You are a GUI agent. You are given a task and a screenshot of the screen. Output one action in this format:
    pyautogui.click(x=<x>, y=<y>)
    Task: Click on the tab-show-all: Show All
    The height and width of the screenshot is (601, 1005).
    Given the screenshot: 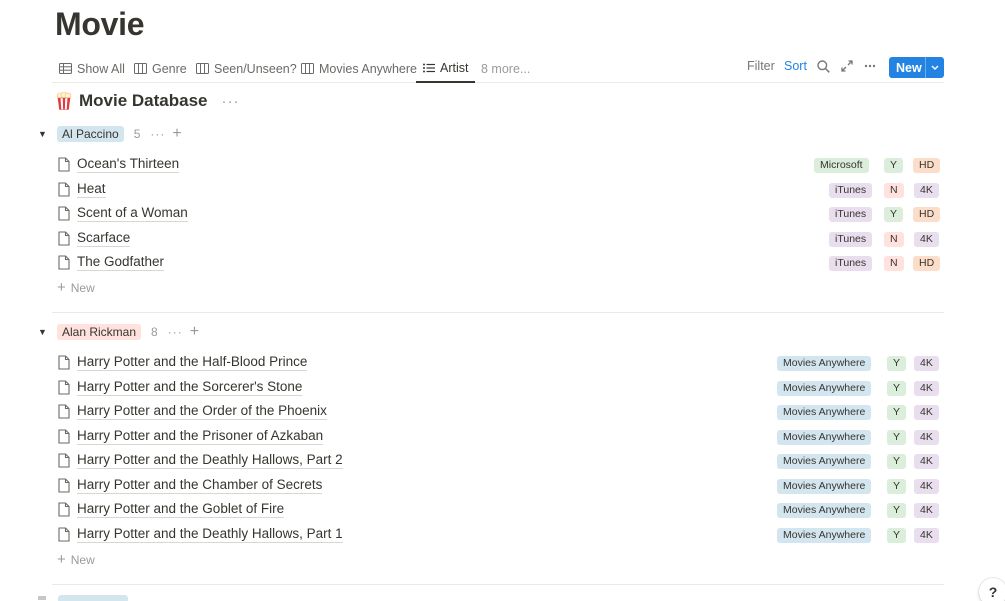 What is the action you would take?
    pyautogui.click(x=92, y=68)
    